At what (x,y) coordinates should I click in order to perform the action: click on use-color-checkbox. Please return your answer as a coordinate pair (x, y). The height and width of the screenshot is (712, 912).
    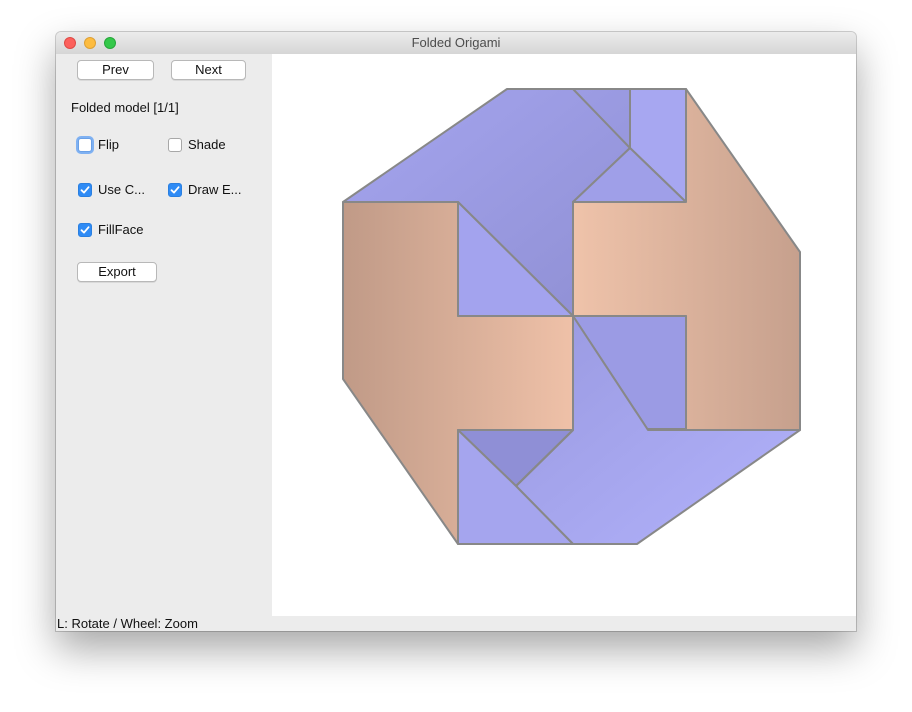
    Looking at the image, I should click on (85, 190).